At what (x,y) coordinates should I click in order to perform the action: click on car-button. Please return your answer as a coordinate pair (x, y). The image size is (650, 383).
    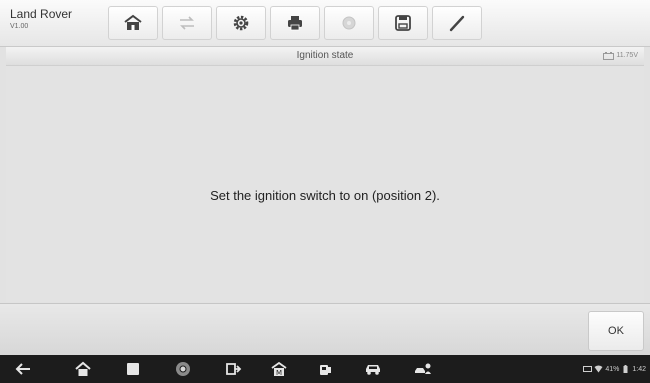
    Looking at the image, I should click on (373, 369).